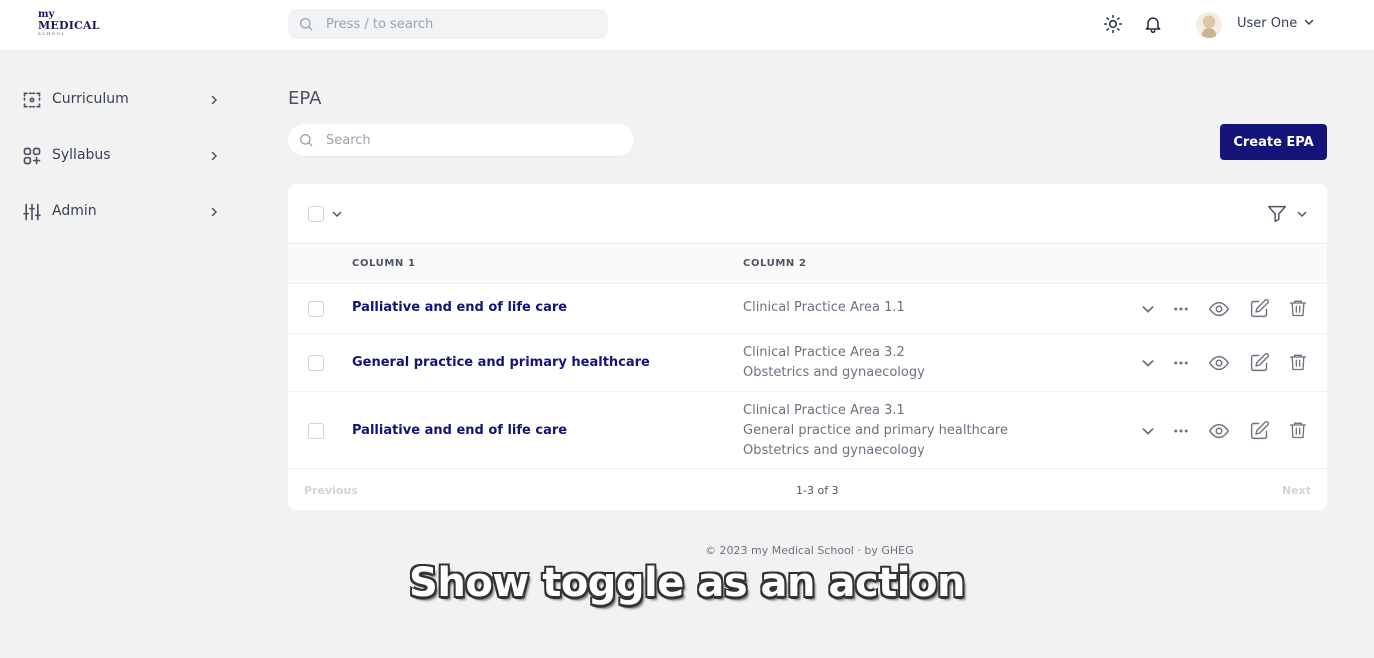 The width and height of the screenshot is (1374, 658). Describe the element at coordinates (807, 214) in the screenshot. I see `table-toolbar` at that location.